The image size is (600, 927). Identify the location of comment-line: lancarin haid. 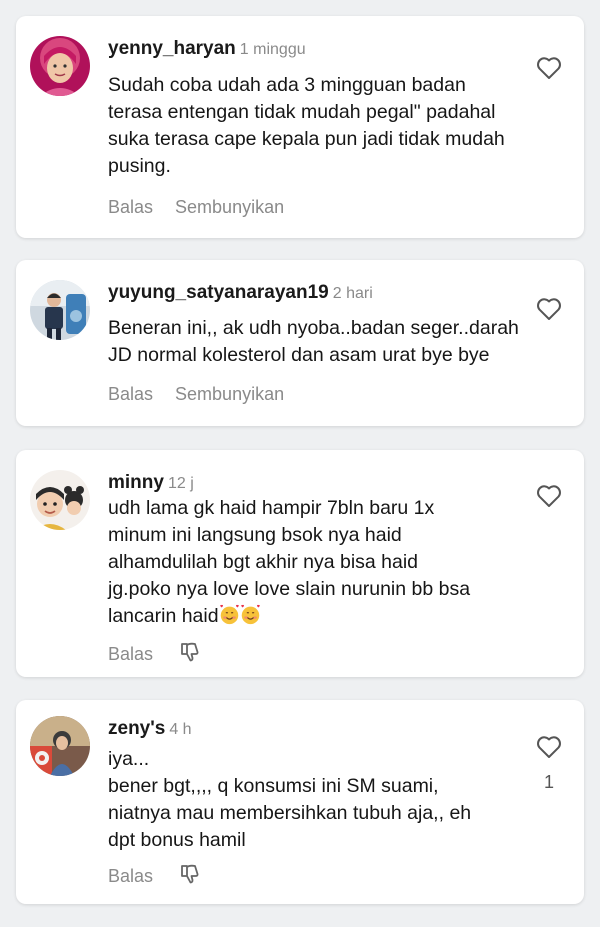
(318, 616).